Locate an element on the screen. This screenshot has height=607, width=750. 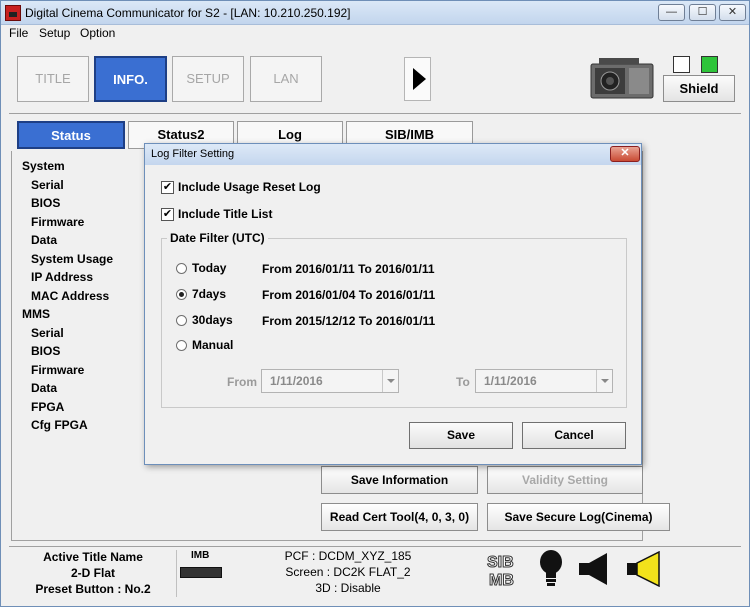
to-date-value: 1/11/2016 is located at coordinates (510, 381).